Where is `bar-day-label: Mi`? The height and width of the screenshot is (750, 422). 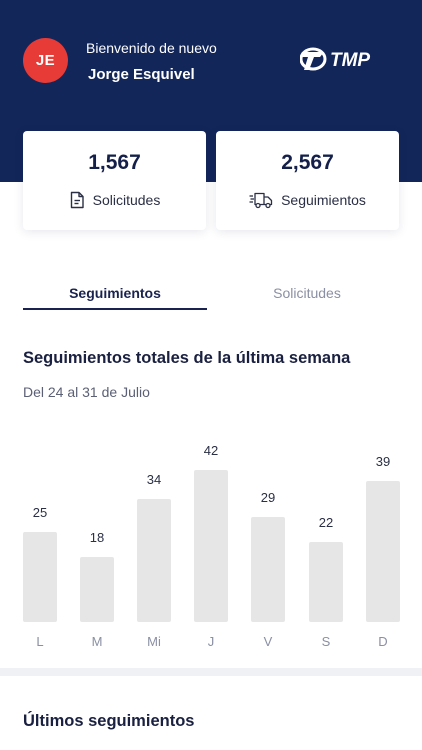 bar-day-label: Mi is located at coordinates (154, 641).